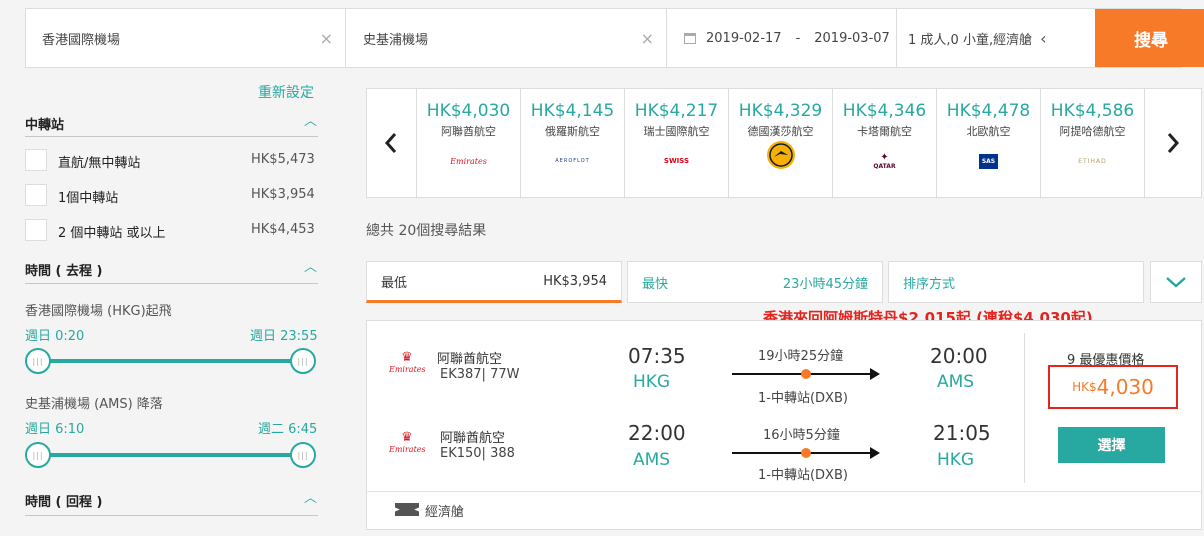 This screenshot has width=1204, height=536. Describe the element at coordinates (572, 131) in the screenshot. I see `carousel-airline: 俄羅斯航空` at that location.